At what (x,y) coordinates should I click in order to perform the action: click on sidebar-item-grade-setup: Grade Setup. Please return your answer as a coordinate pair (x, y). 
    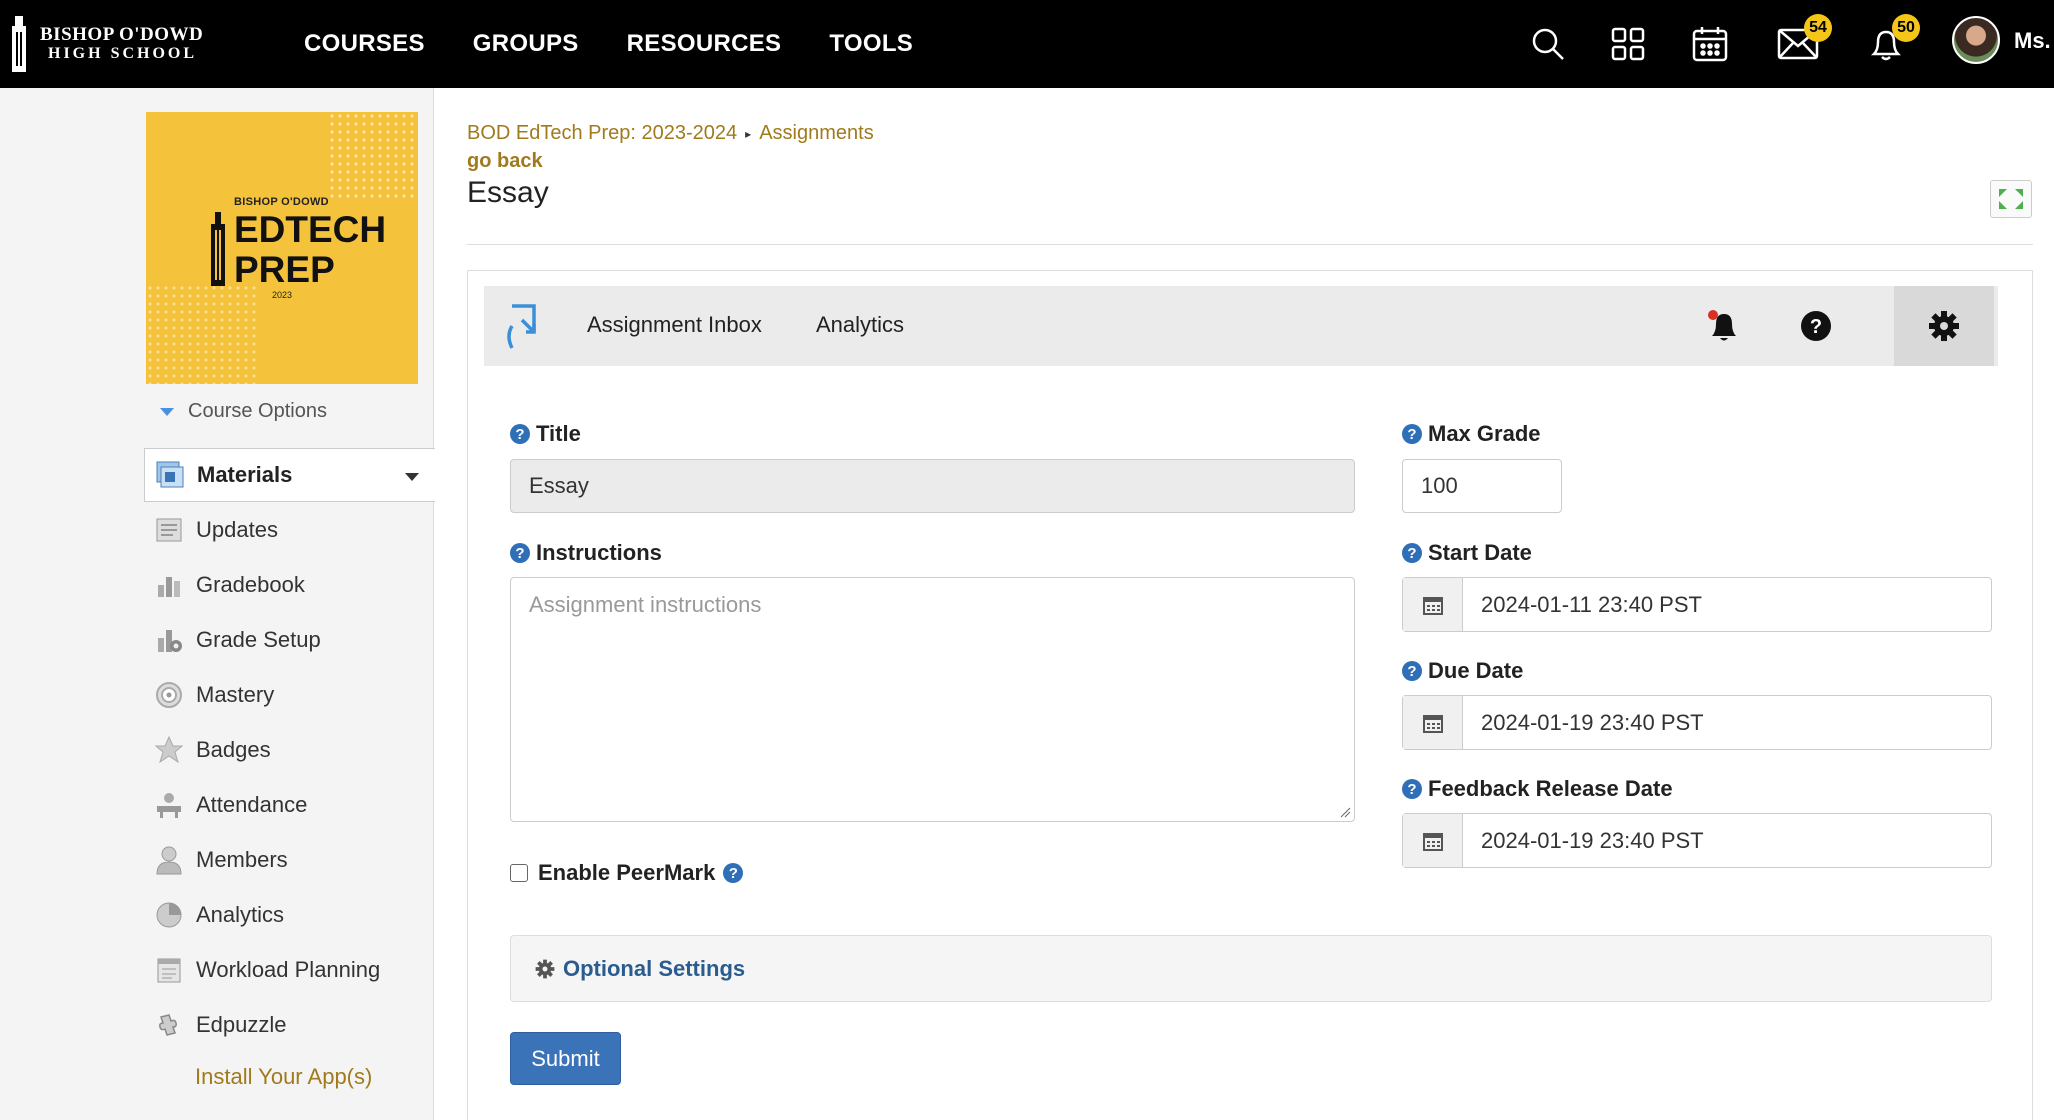
    Looking at the image, I should click on (237, 640).